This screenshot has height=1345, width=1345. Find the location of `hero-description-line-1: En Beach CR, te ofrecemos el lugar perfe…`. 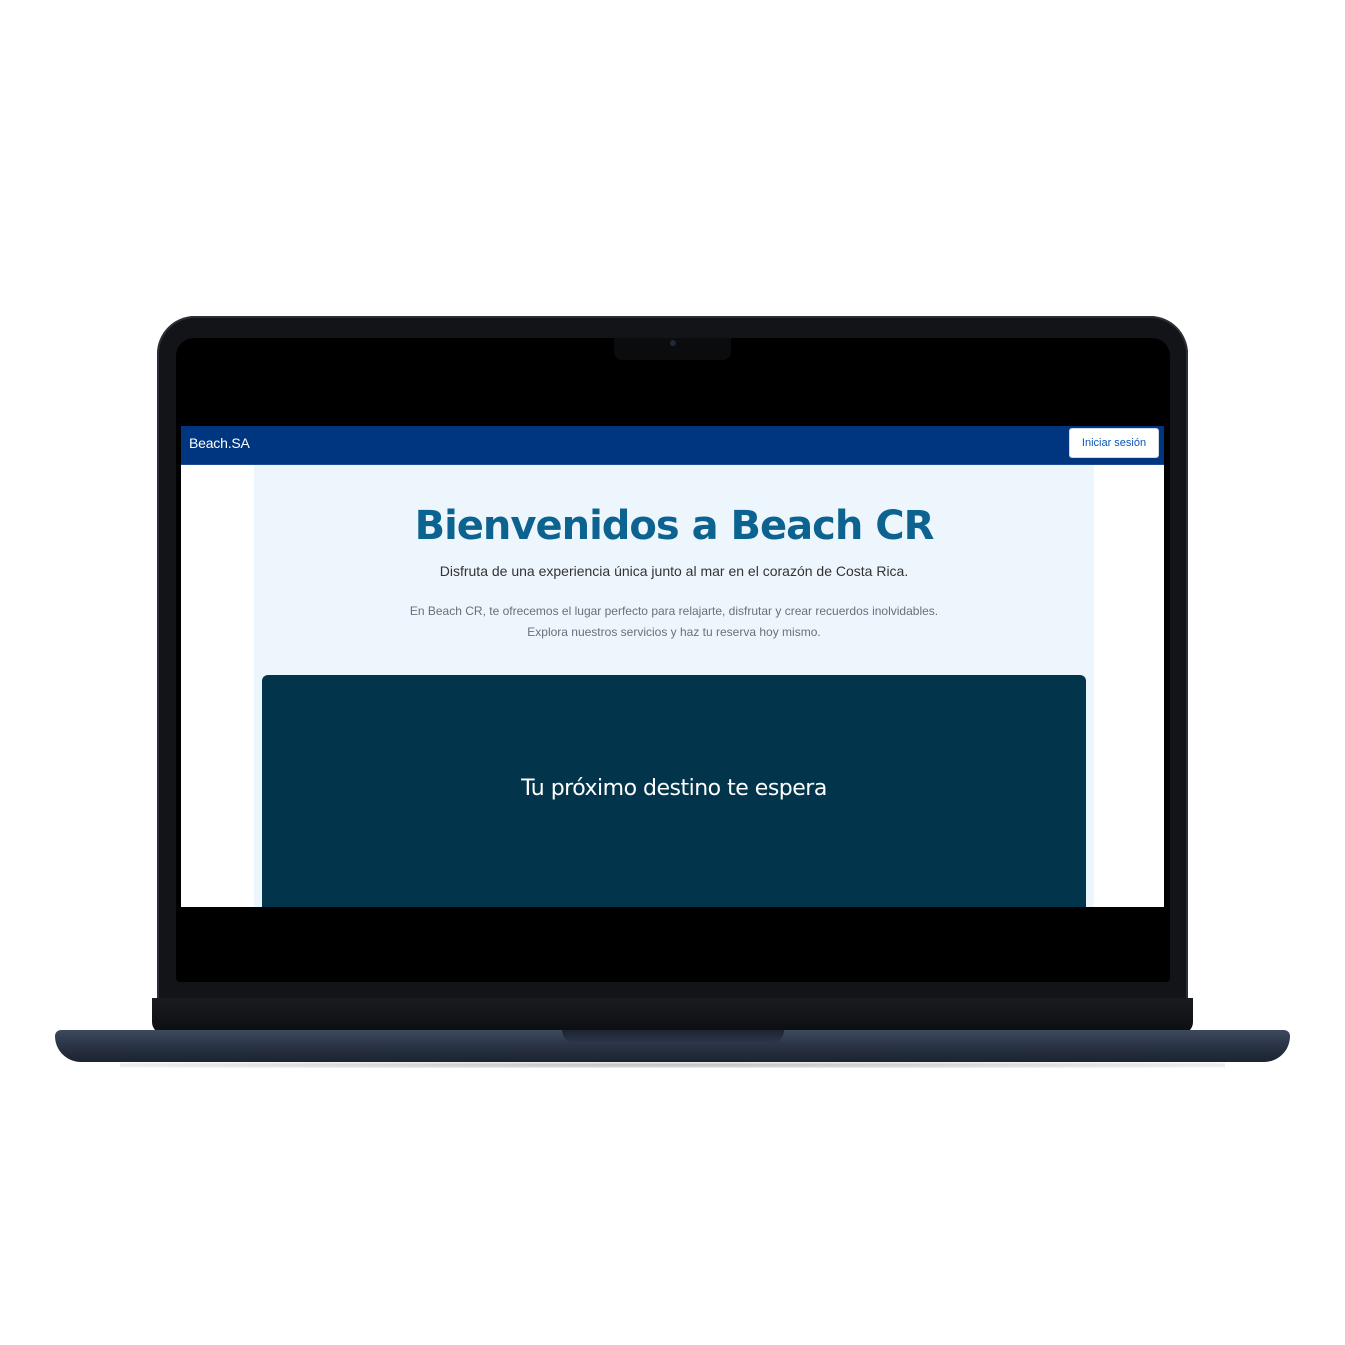

hero-description-line-1: En Beach CR, te ofrecemos el lugar perfe… is located at coordinates (674, 611).